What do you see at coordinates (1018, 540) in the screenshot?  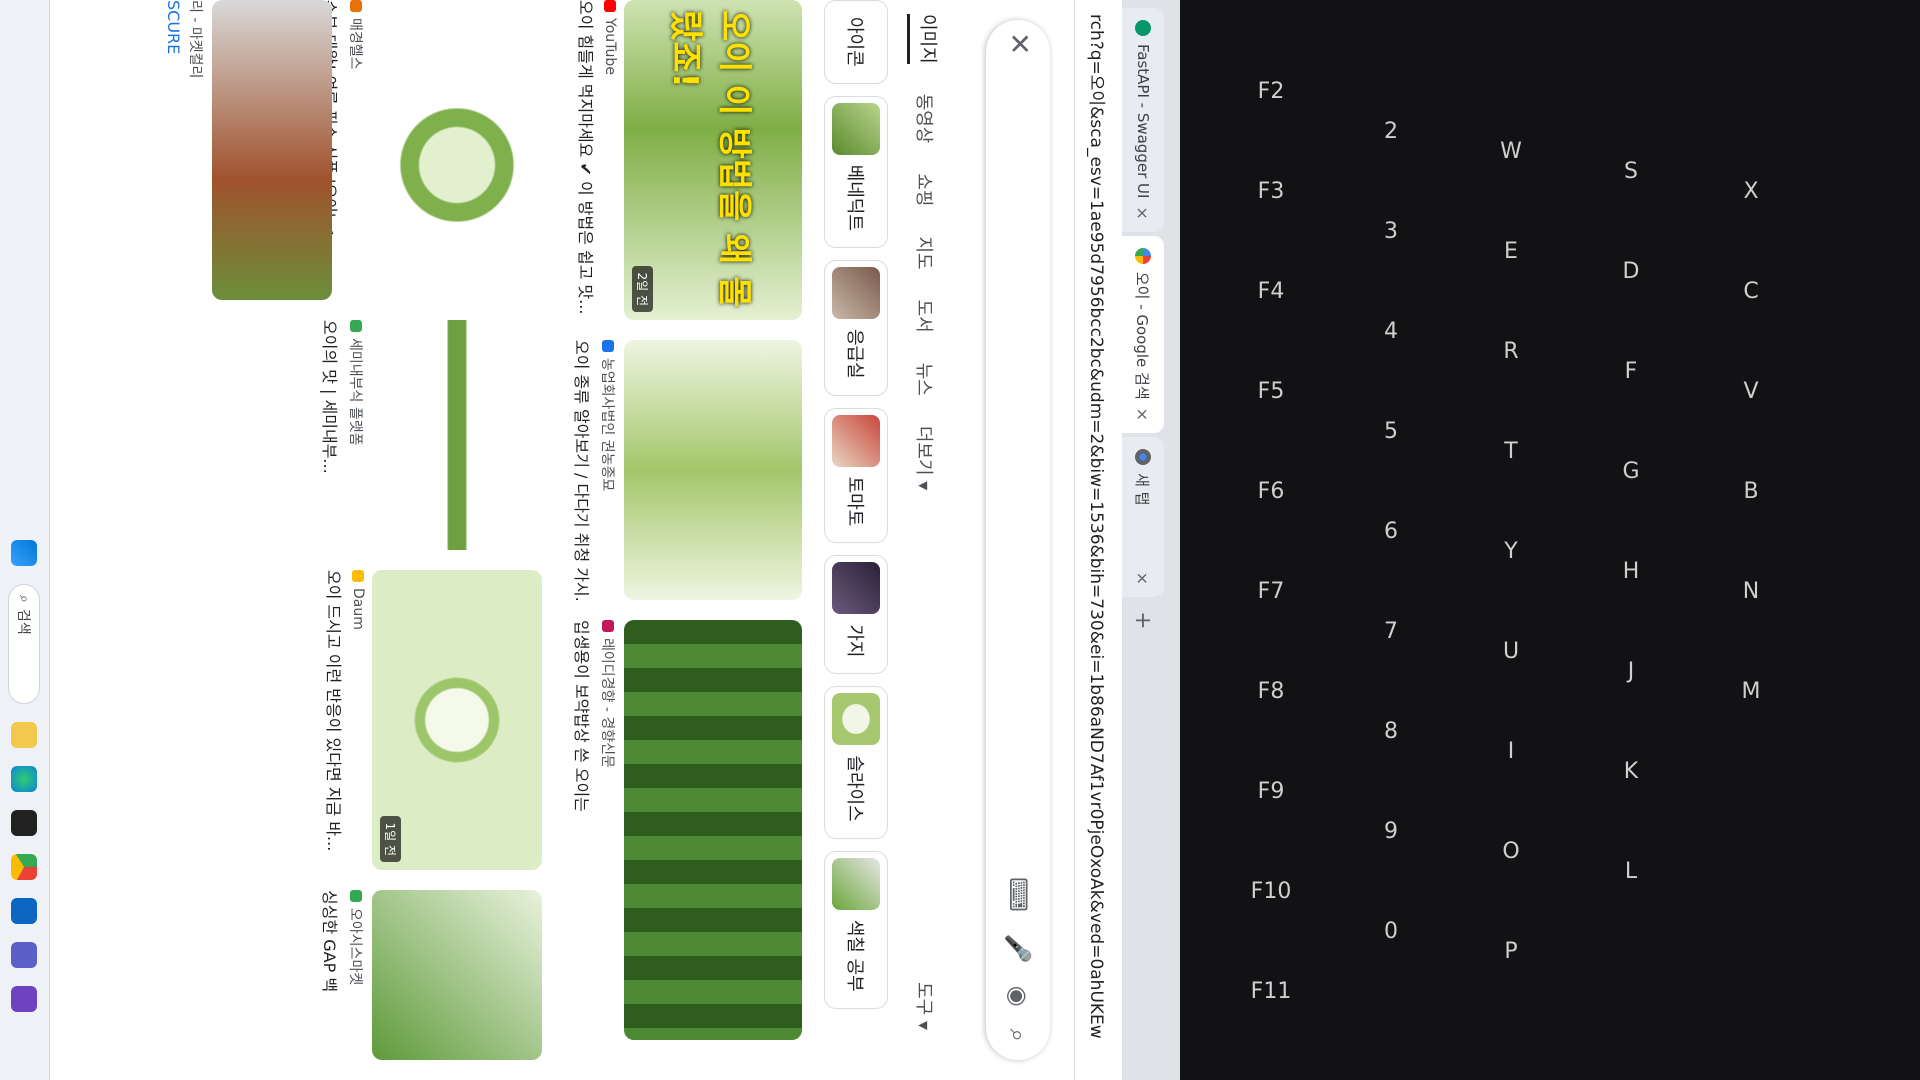 I see `search-input: ✕ ⌨ 🎤 ◉ ⌕` at bounding box center [1018, 540].